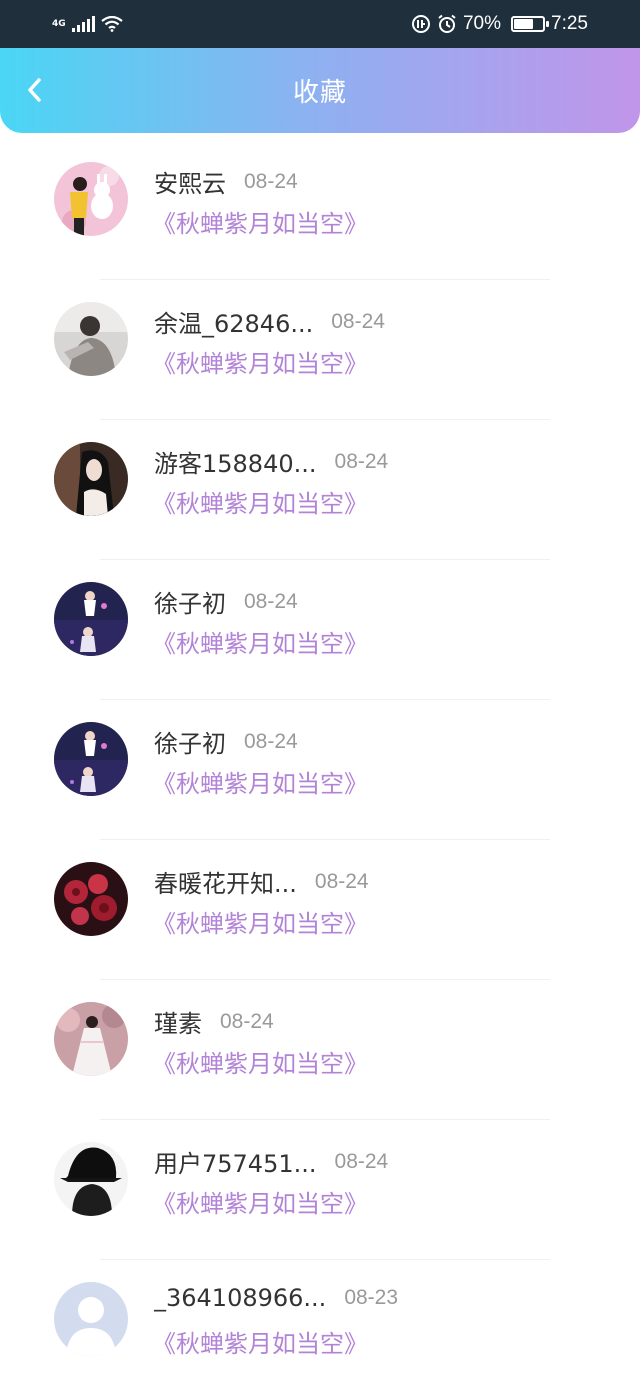 The width and height of the screenshot is (640, 1387). I want to click on user-name: 瑾素, so click(178, 1024).